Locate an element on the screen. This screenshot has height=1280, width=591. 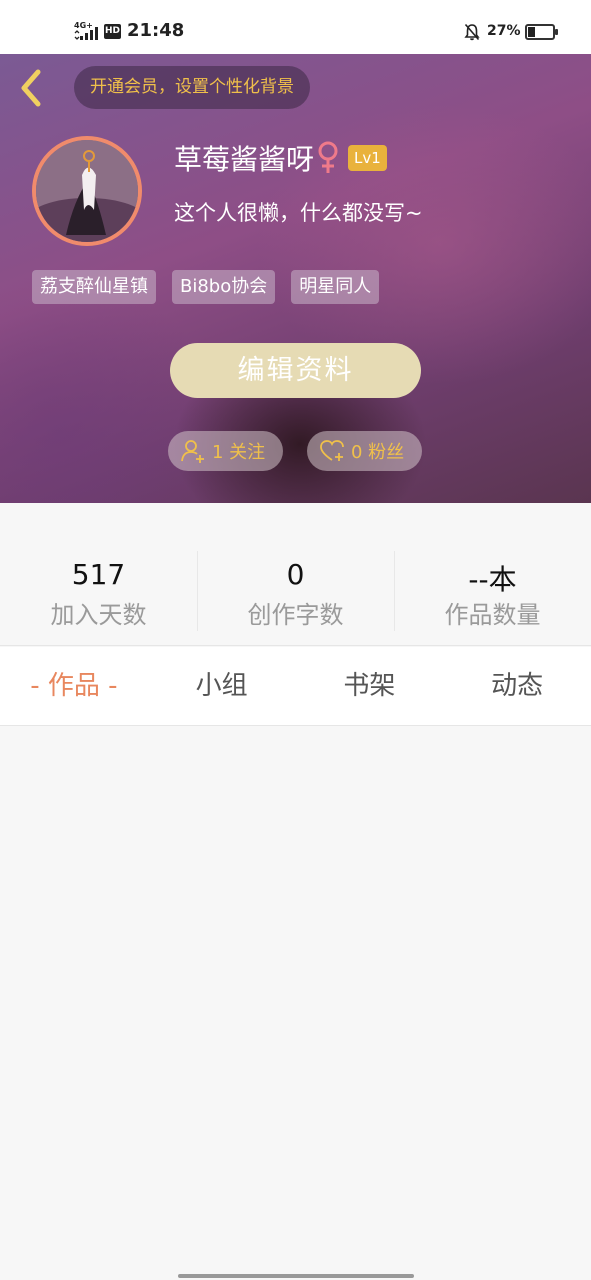
tag-item: 荔支醉仙星镇 is located at coordinates (94, 287).